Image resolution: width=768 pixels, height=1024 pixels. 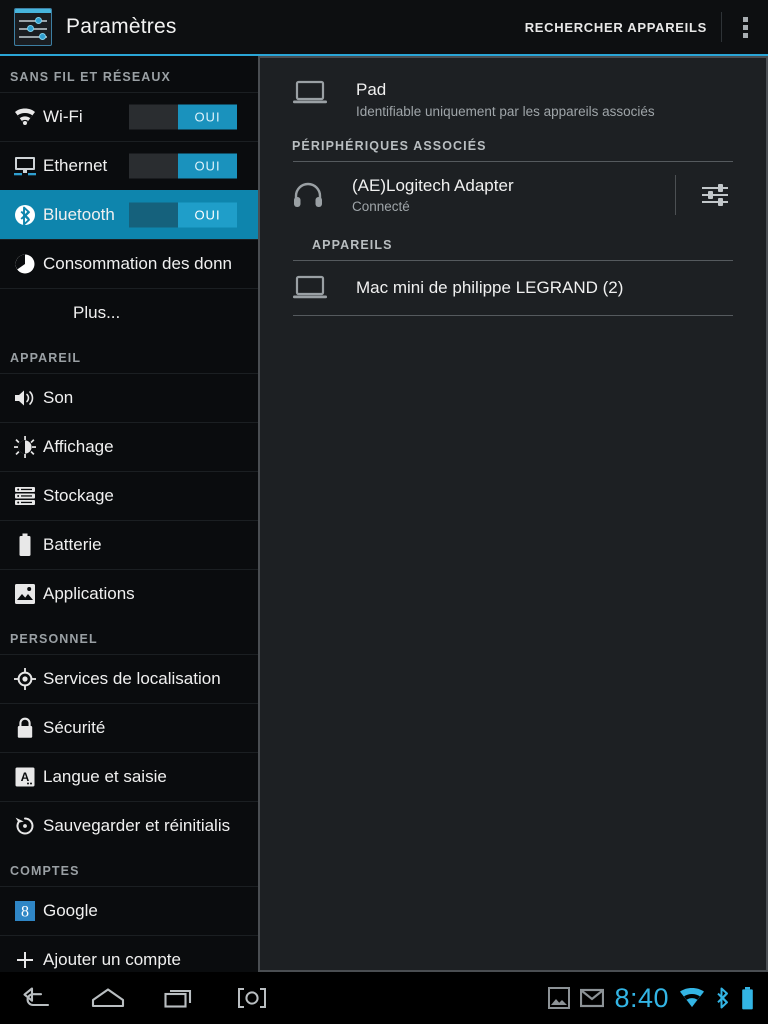 What do you see at coordinates (105, 776) in the screenshot?
I see `sidebar-item-label: Langue et saisie` at bounding box center [105, 776].